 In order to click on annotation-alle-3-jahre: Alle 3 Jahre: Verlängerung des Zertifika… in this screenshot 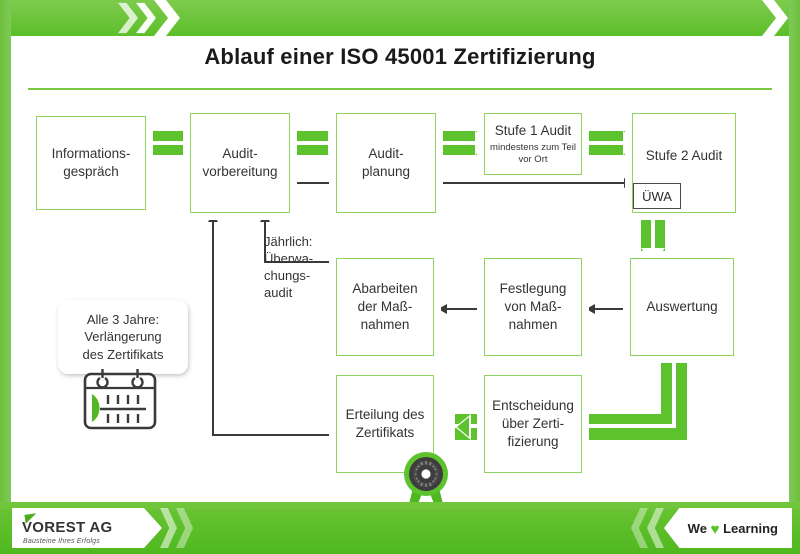, I will do `click(123, 337)`.